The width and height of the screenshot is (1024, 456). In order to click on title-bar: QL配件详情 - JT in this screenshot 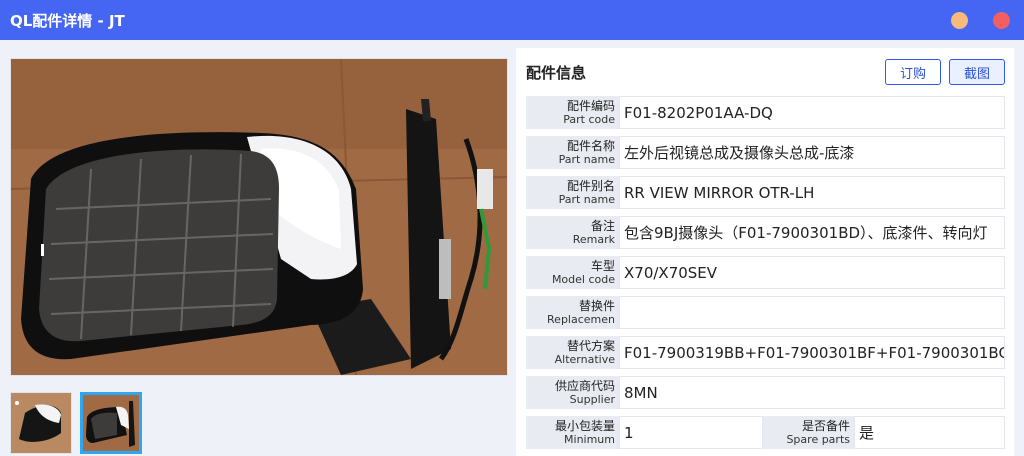, I will do `click(512, 20)`.